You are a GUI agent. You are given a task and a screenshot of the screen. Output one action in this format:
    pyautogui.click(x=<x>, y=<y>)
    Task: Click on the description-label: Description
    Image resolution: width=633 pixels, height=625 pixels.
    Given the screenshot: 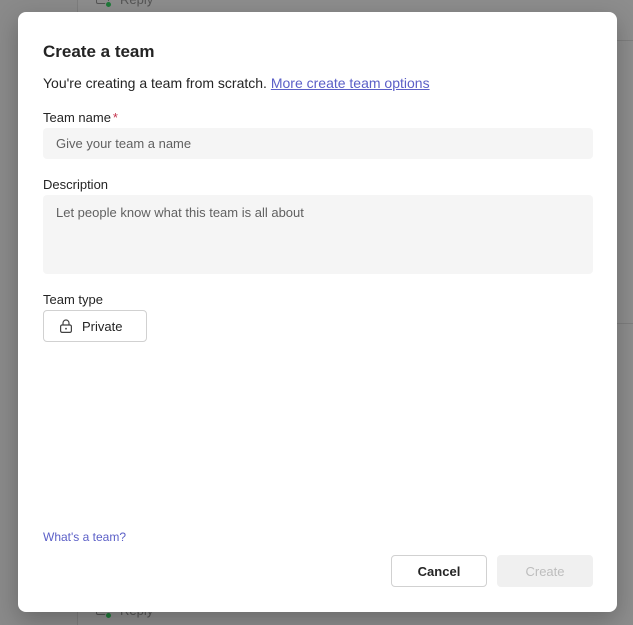 What is the action you would take?
    pyautogui.click(x=76, y=184)
    